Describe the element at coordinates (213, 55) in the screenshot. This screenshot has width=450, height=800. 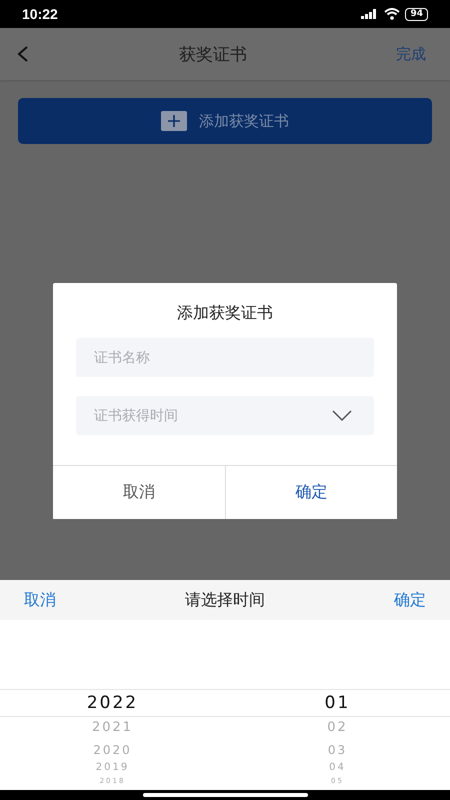
I see `page-title: 获奖证书` at that location.